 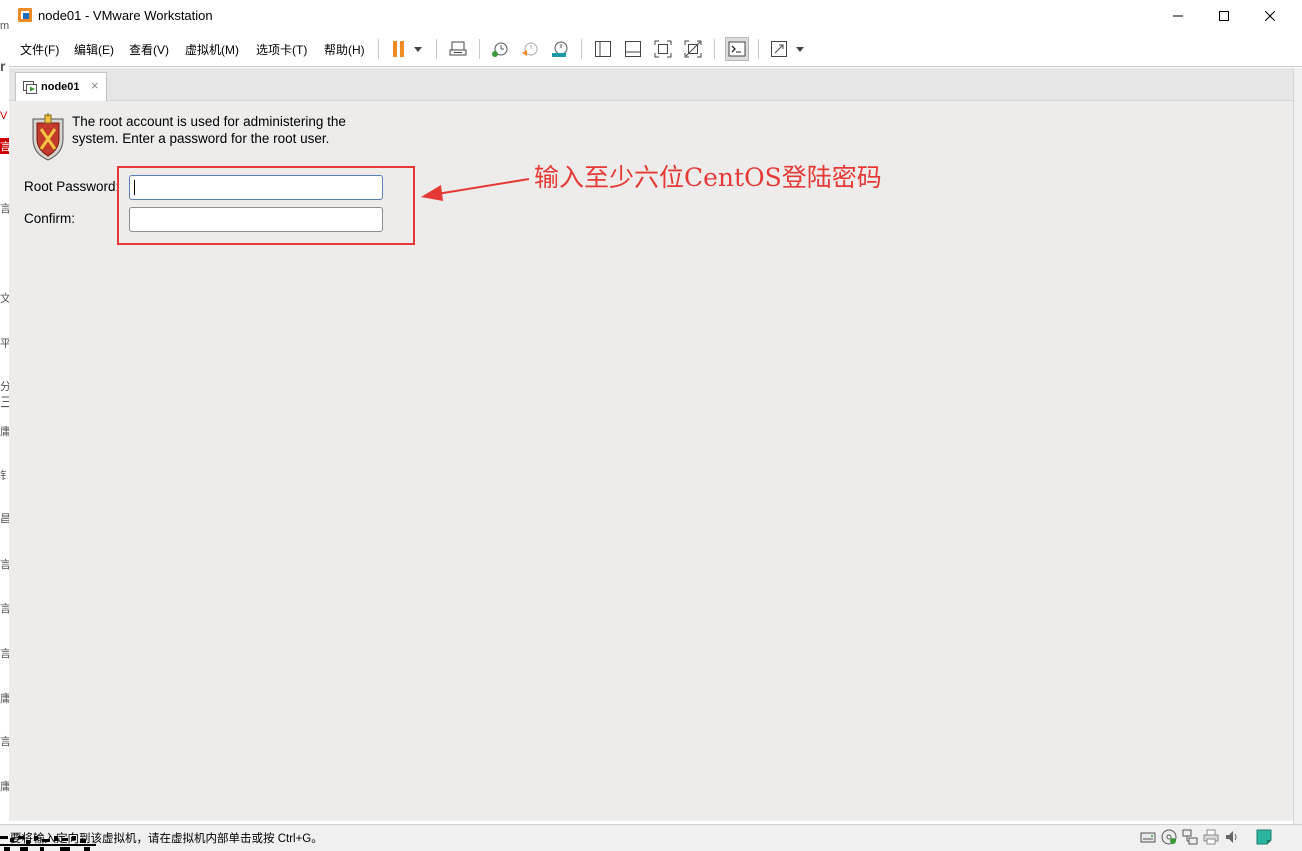 What do you see at coordinates (39, 49) in the screenshot?
I see `menu-file: 文件(F)` at bounding box center [39, 49].